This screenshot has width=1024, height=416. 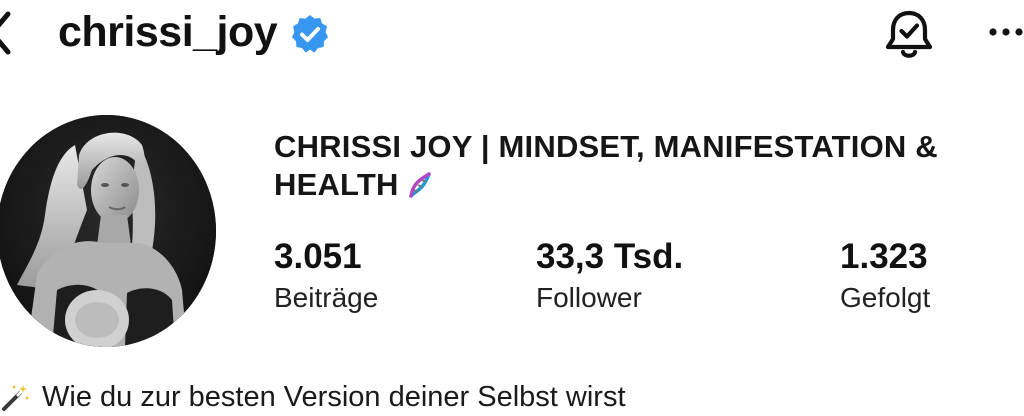 I want to click on stat-followers: 33,3 Tsd. Follower, so click(x=609, y=276).